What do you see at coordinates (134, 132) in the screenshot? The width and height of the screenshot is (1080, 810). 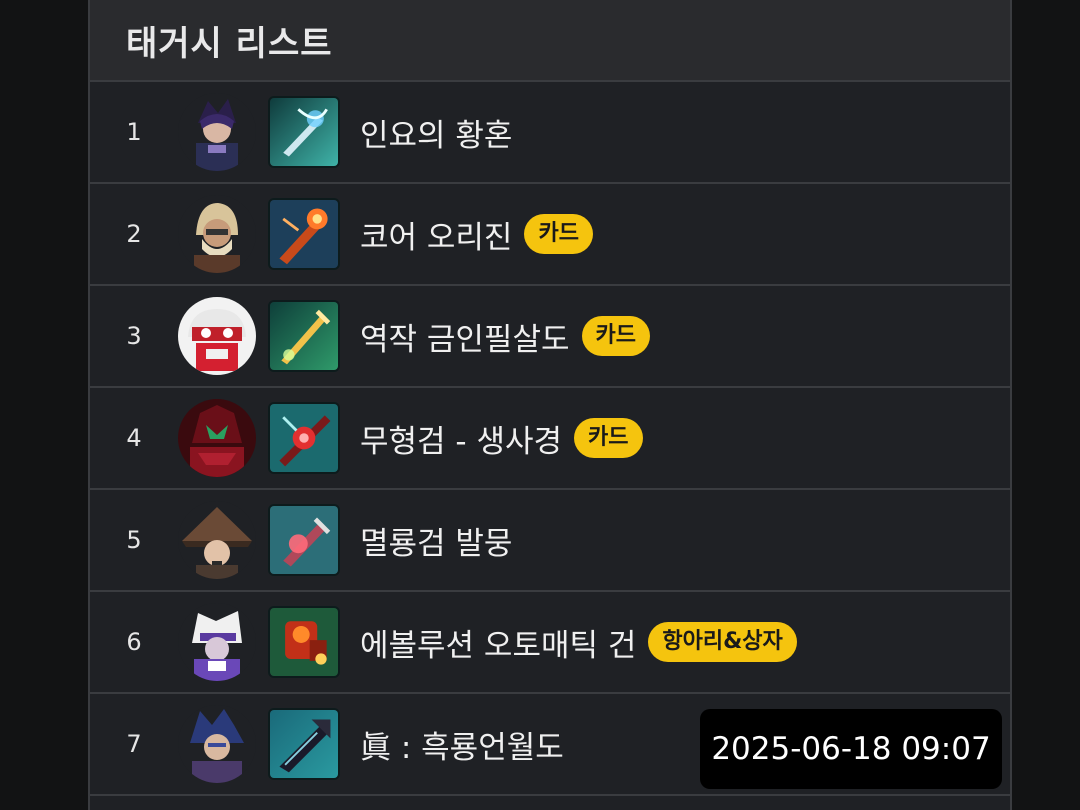 I see `rank-number: 1` at bounding box center [134, 132].